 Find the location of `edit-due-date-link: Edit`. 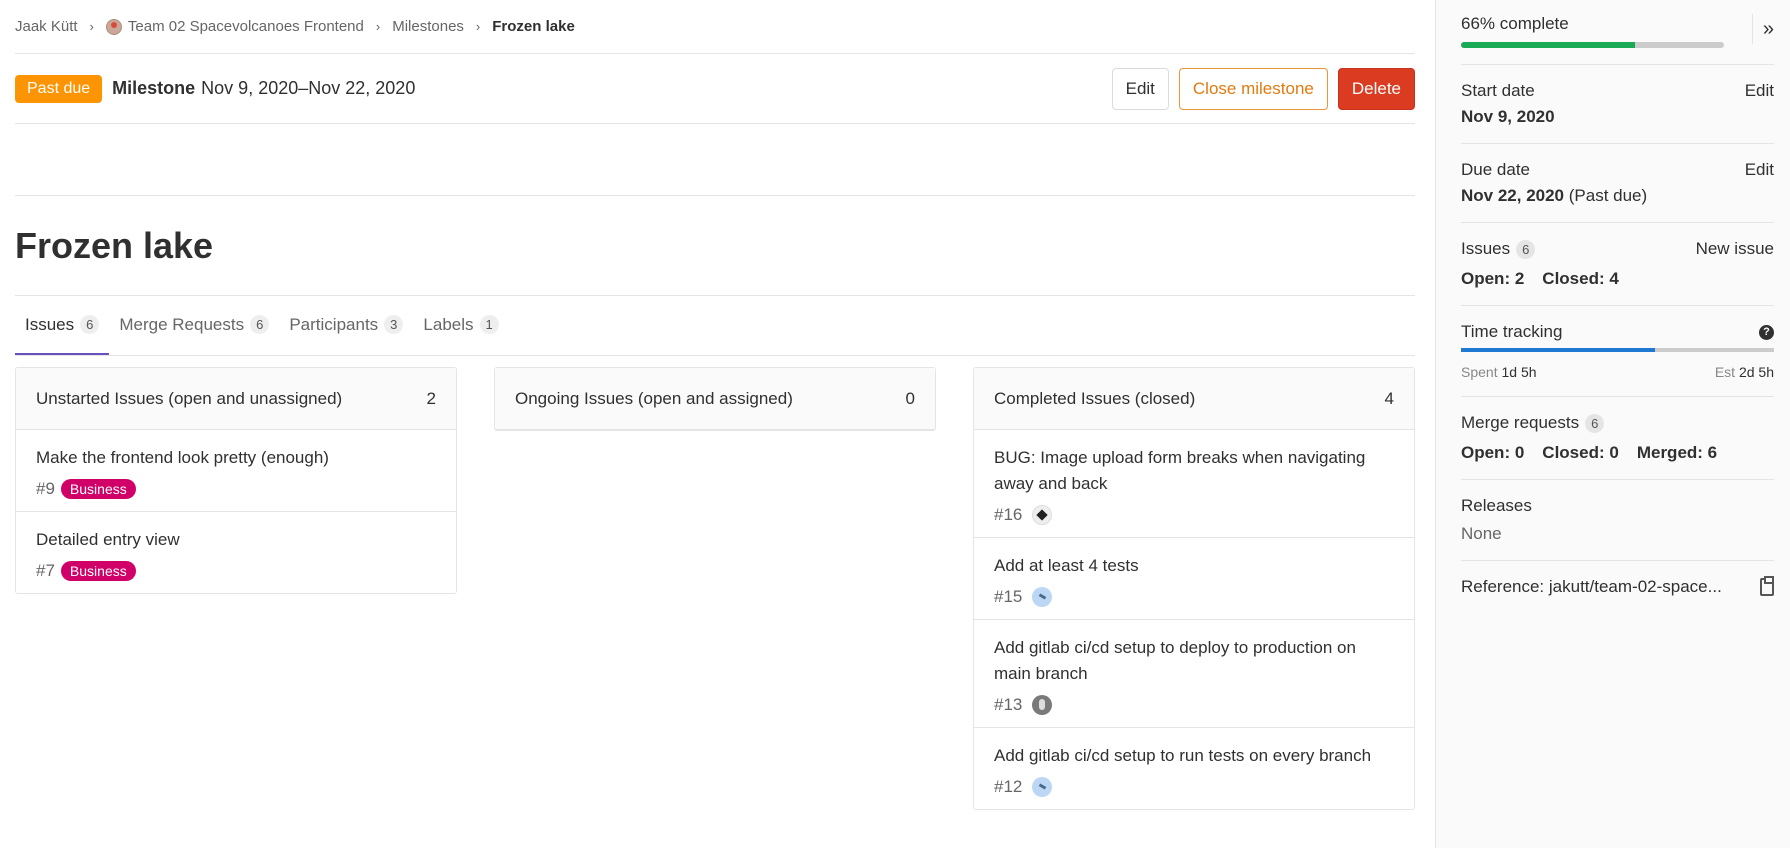

edit-due-date-link: Edit is located at coordinates (1759, 170).